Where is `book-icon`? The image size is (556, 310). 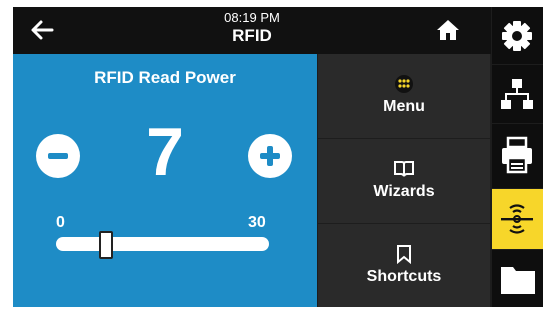
book-icon is located at coordinates (404, 169).